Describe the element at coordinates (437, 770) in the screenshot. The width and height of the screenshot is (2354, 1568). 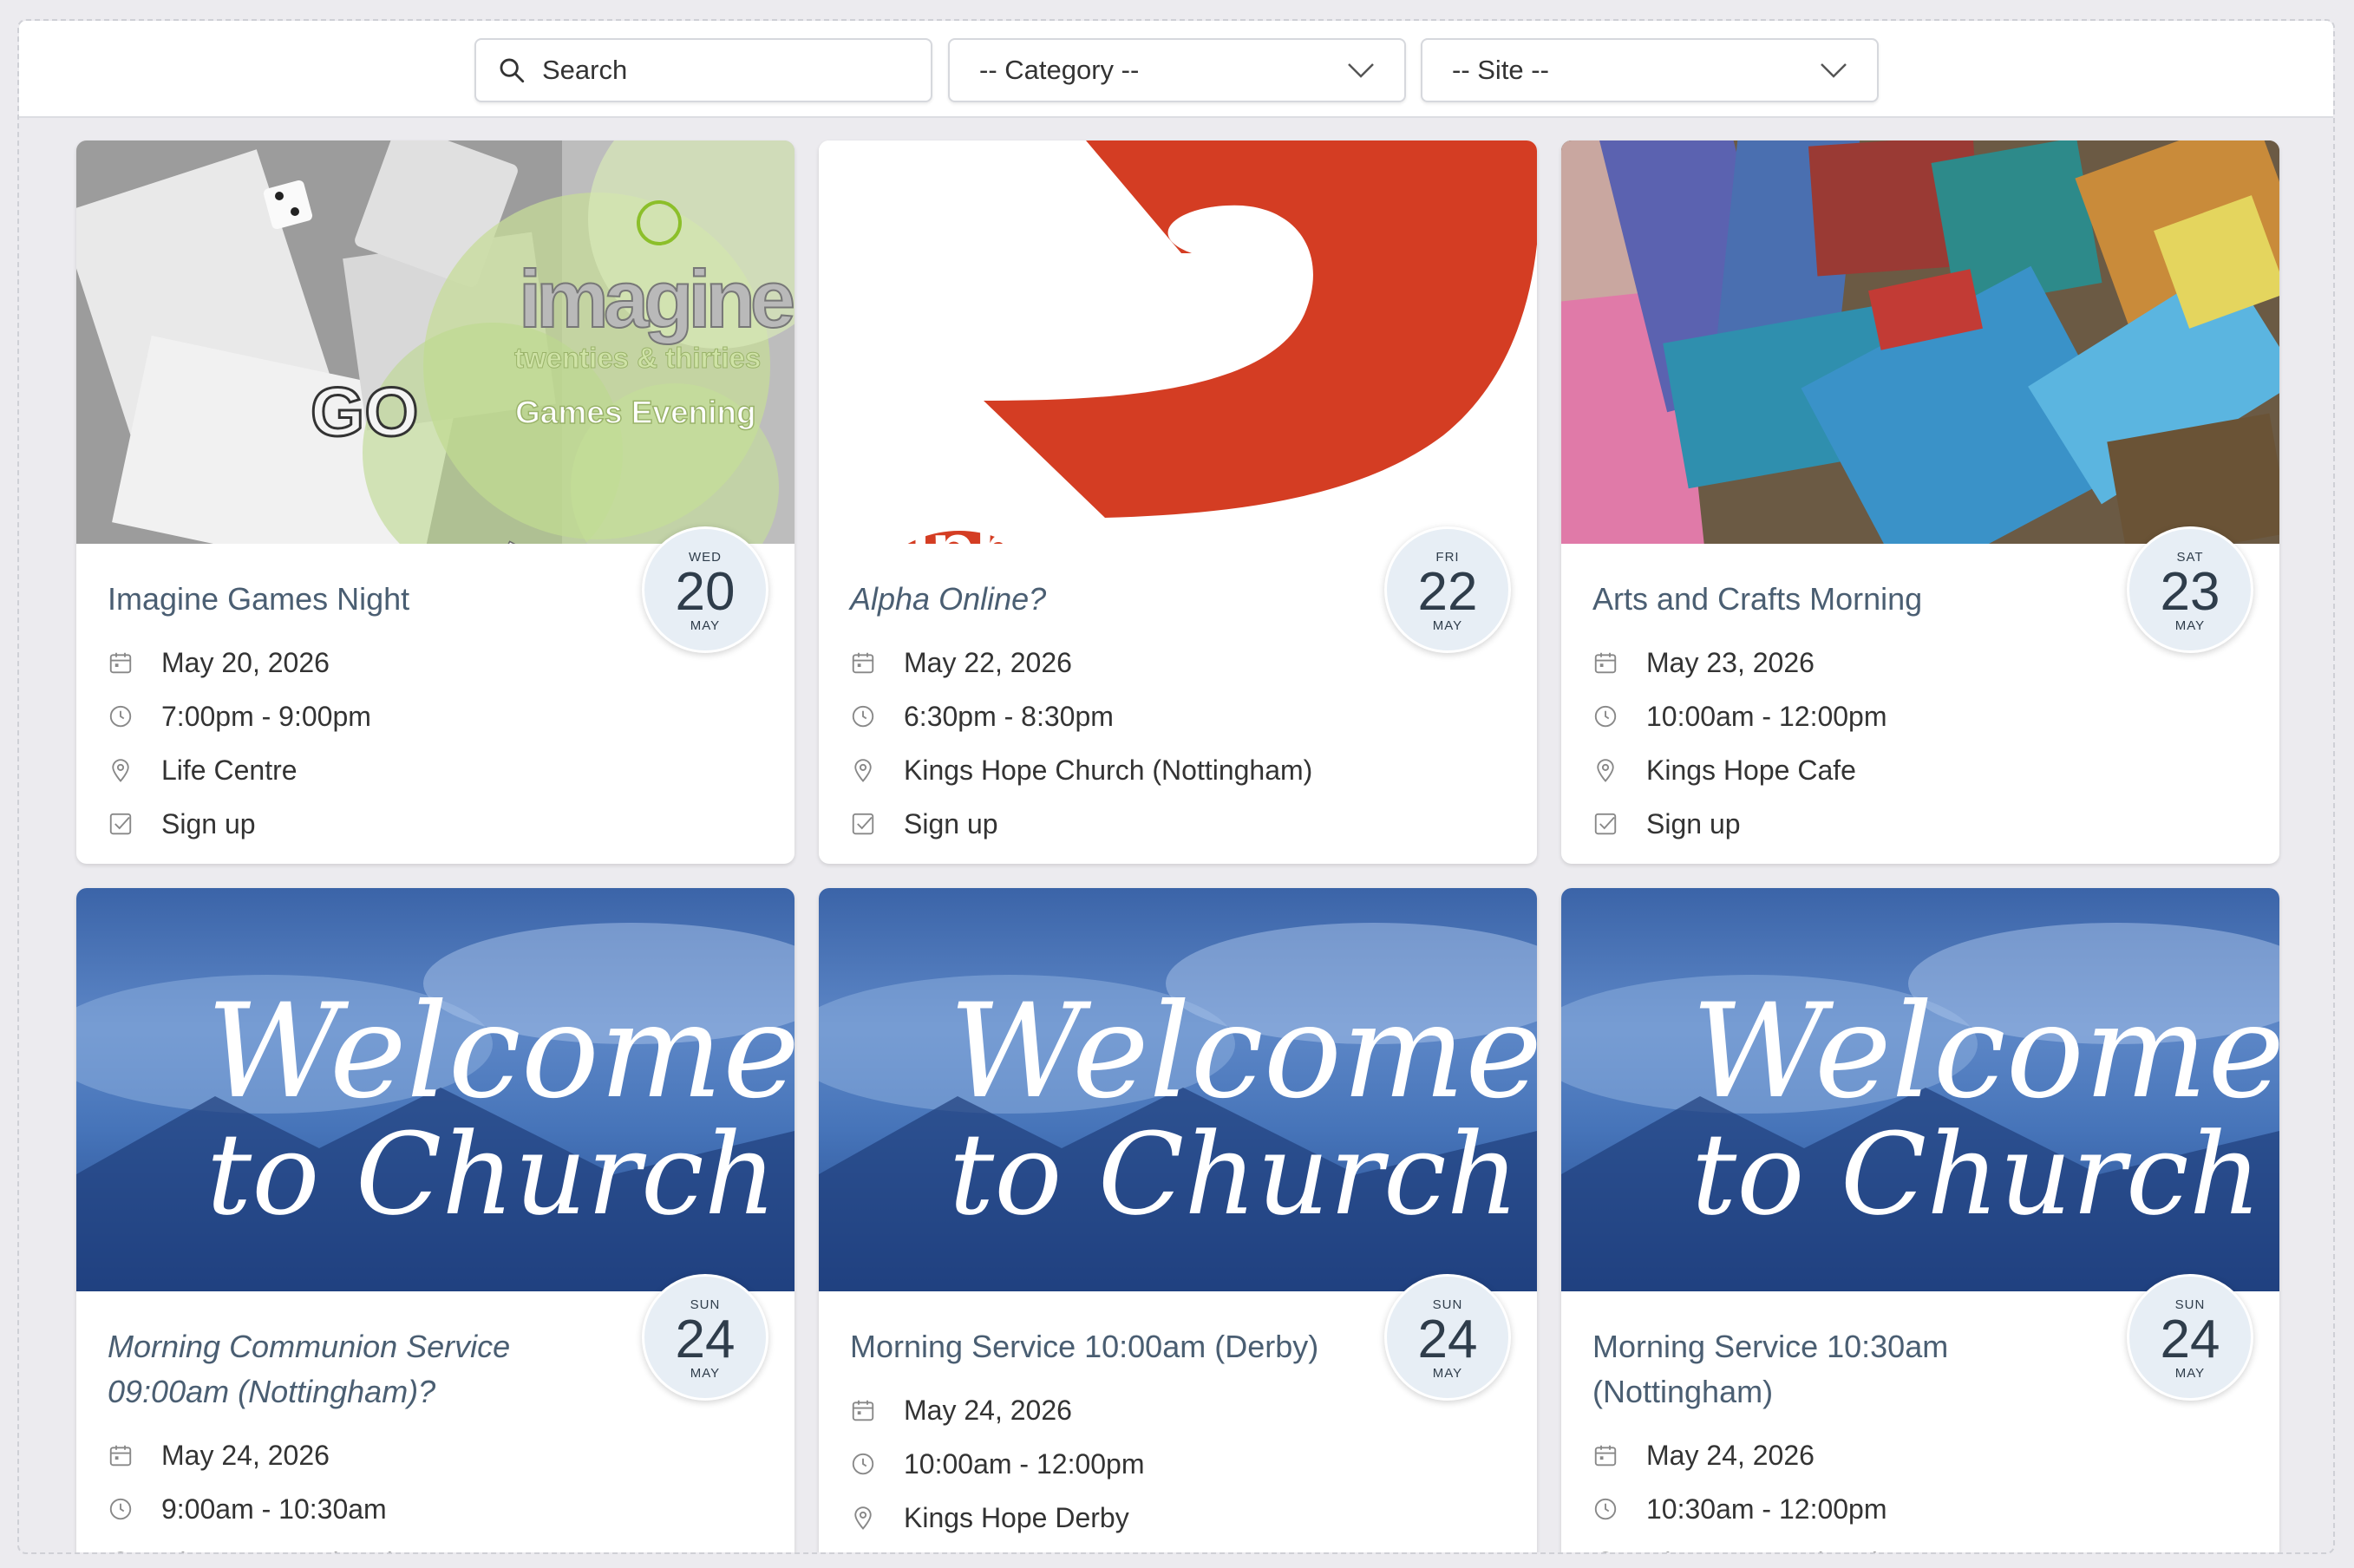
I see `event-location-row: Life Centre` at that location.